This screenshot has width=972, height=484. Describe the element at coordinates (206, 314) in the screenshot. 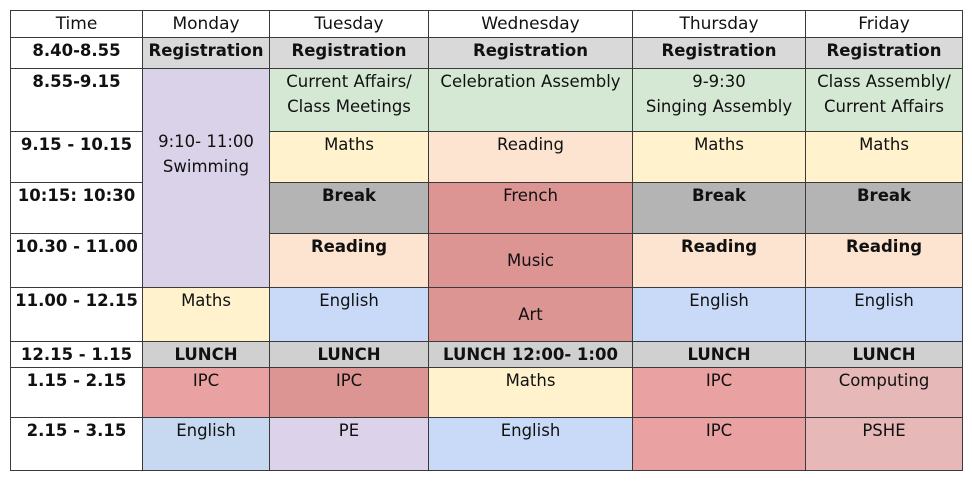

I see `monday-maths: Maths` at that location.